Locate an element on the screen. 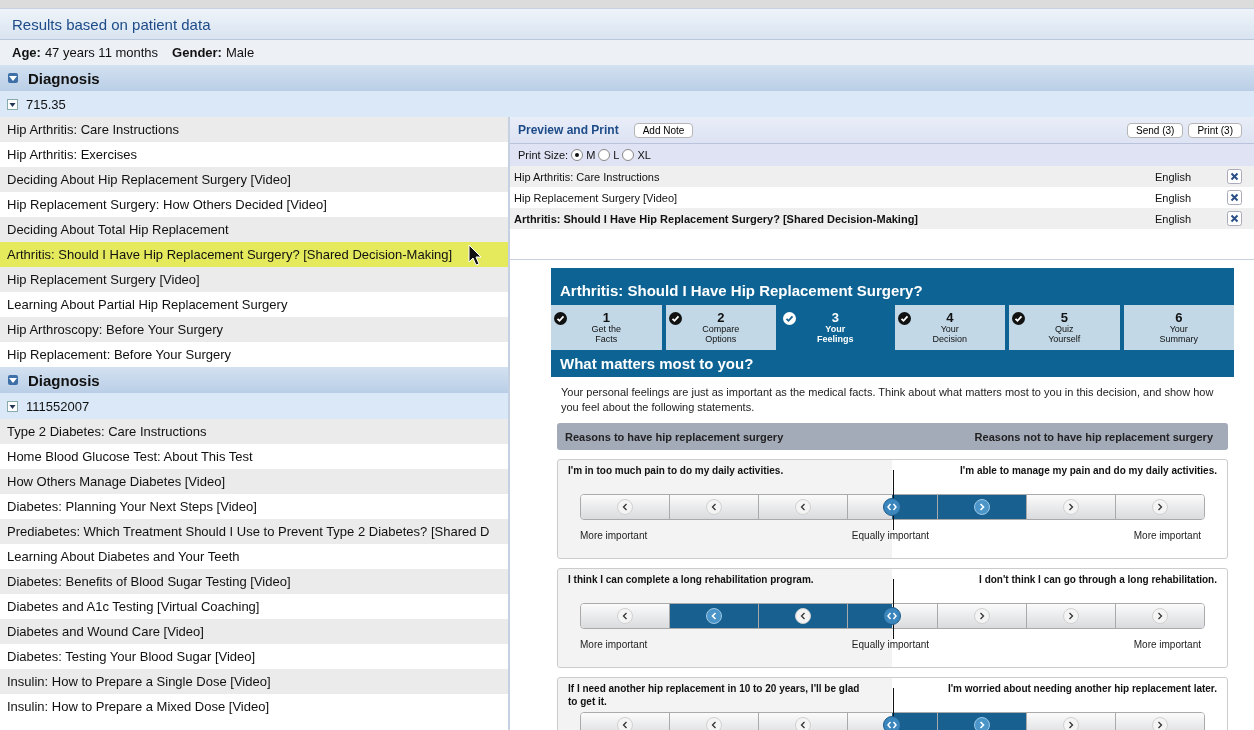  statement-text: If I need another hip replacement in 10 to 20 years, I'll be glad to get it. is located at coordinates (714, 695).